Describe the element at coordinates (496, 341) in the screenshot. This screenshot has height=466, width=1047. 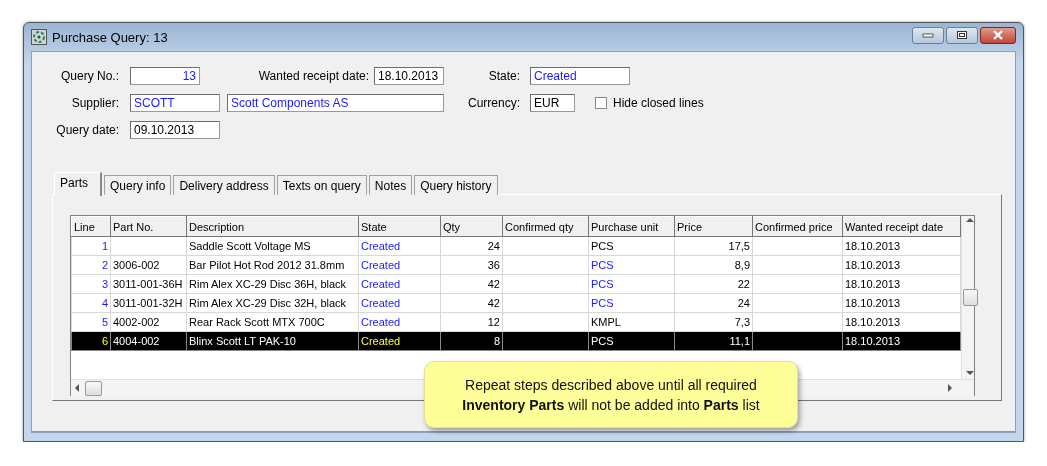
I see `table-cell: 8` at that location.